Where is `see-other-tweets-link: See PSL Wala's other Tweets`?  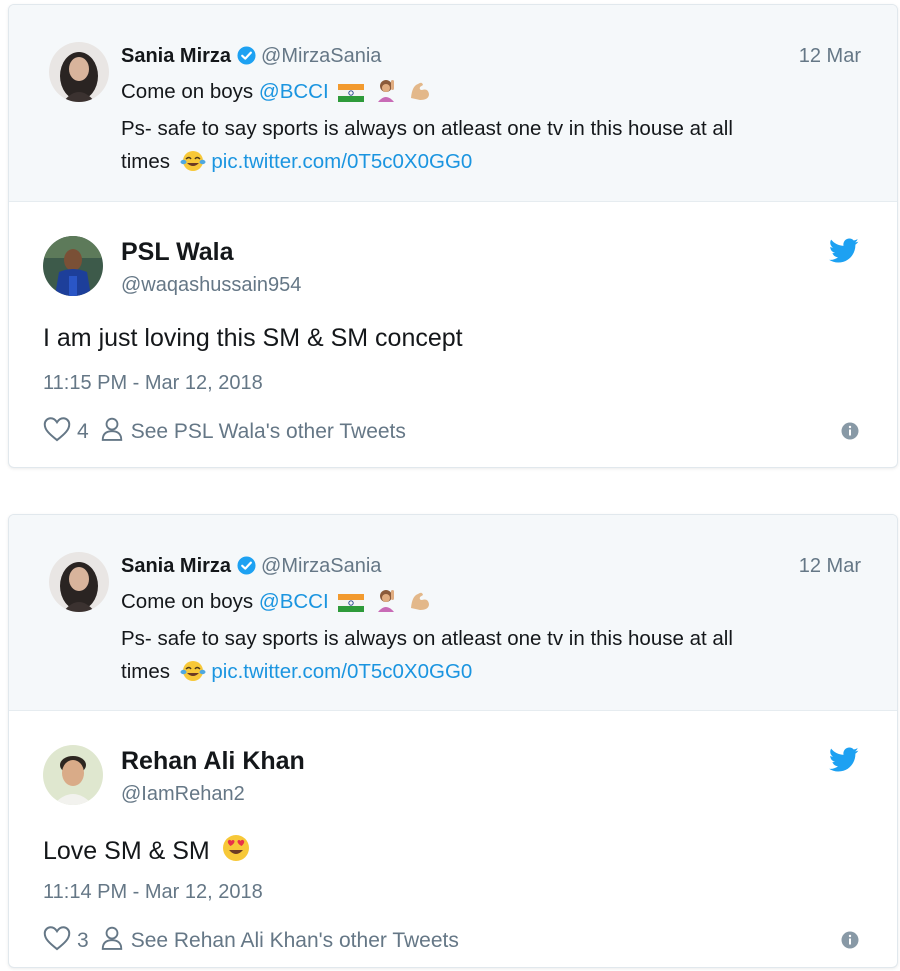
see-other-tweets-link: See PSL Wala's other Tweets is located at coordinates (268, 432).